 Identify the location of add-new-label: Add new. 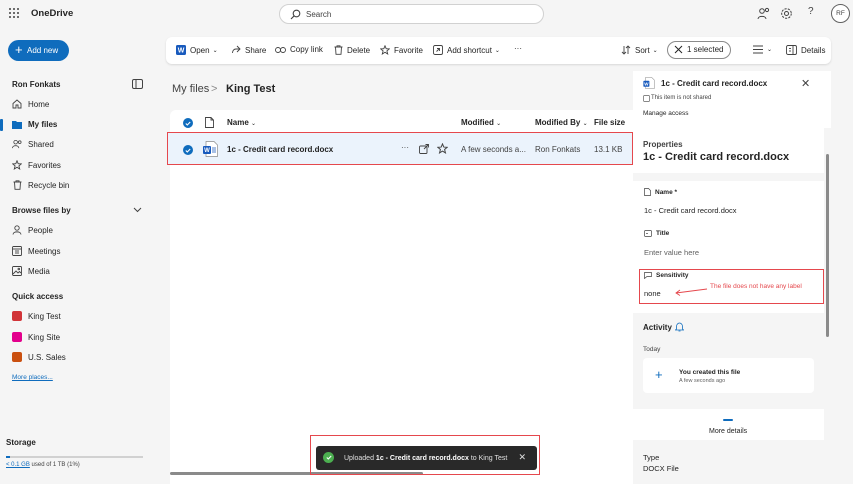
(43, 50).